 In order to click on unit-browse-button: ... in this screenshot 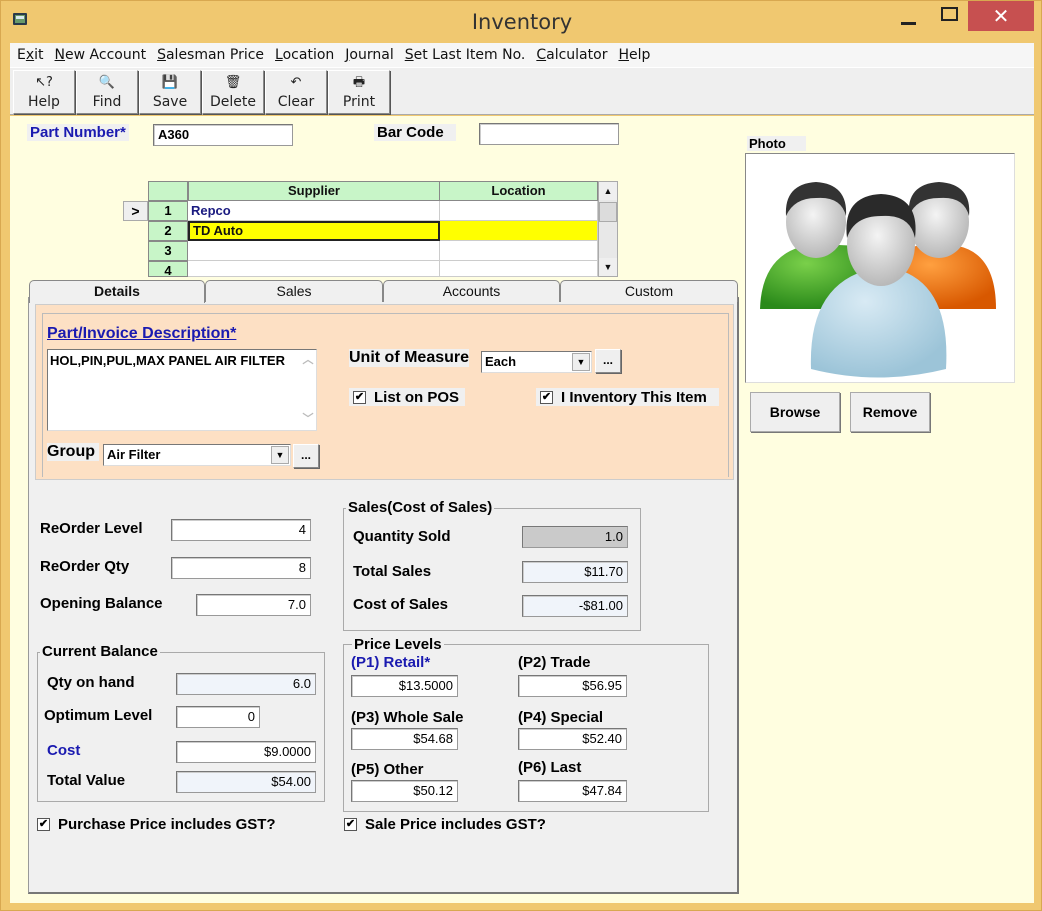, I will do `click(608, 361)`.